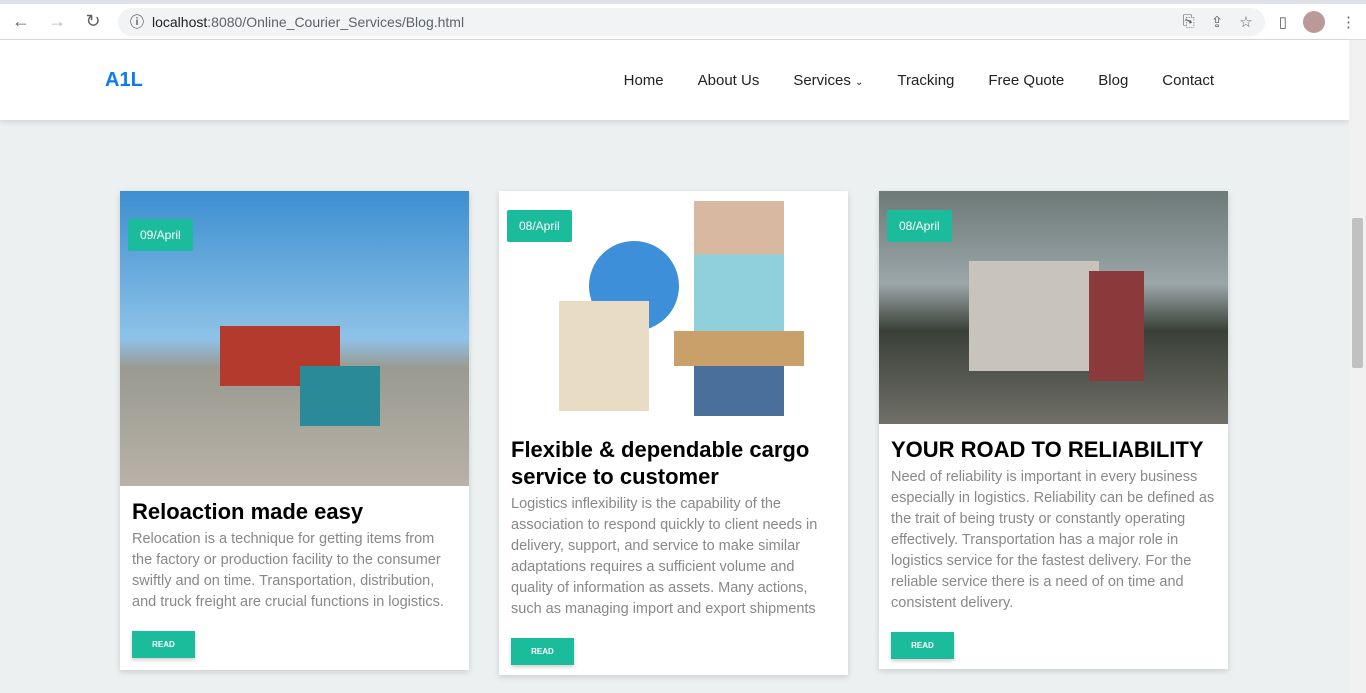  I want to click on post-title: YOUR ROAD TO RELIABILITY, so click(1053, 449).